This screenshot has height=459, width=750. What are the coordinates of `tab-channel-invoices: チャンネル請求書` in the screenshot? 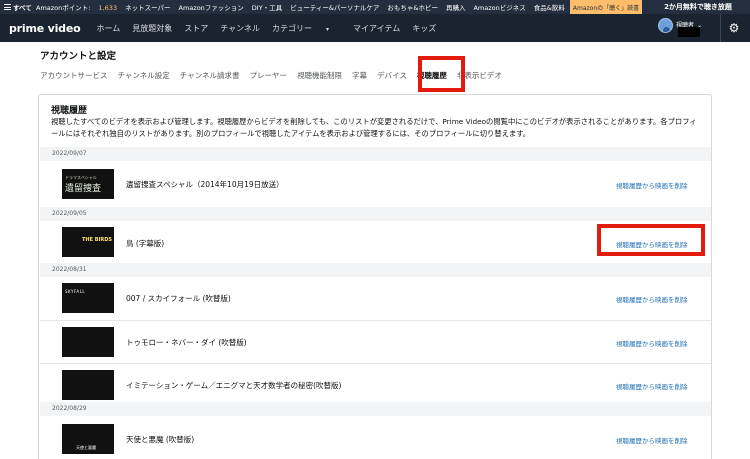 It's located at (210, 75).